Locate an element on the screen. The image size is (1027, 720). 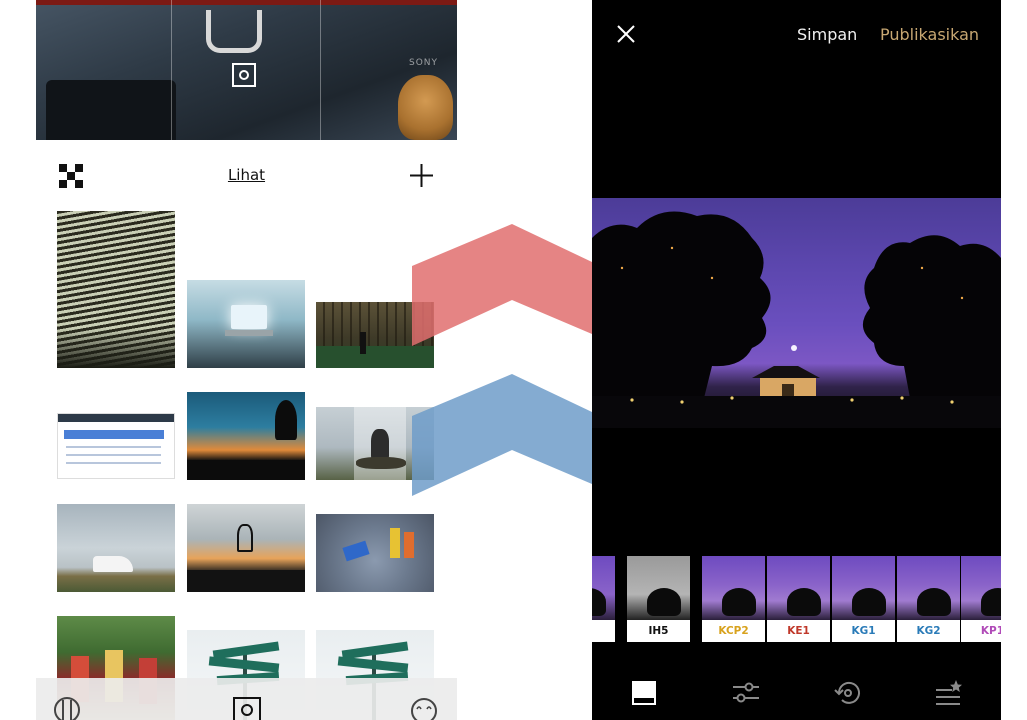
gallery-thumbnail-palm-sunset-silhouette is located at coordinates (246, 436).